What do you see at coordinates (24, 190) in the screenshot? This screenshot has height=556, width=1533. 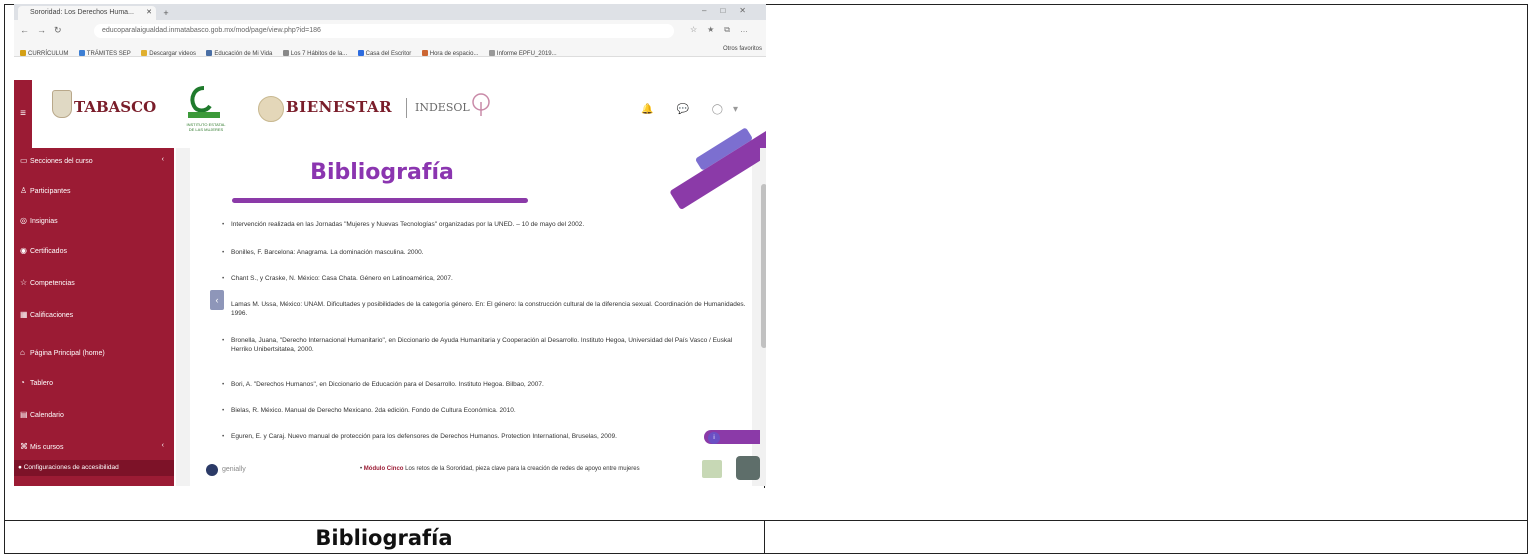 I see `users-icon: ♙` at bounding box center [24, 190].